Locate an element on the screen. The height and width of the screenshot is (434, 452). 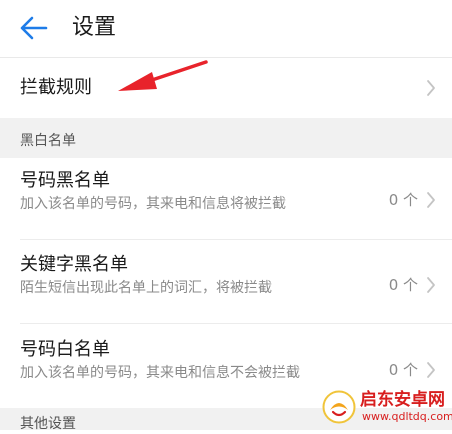
site-watermark: 启东安卓网 www.qdltdq.com is located at coordinates (387, 409).